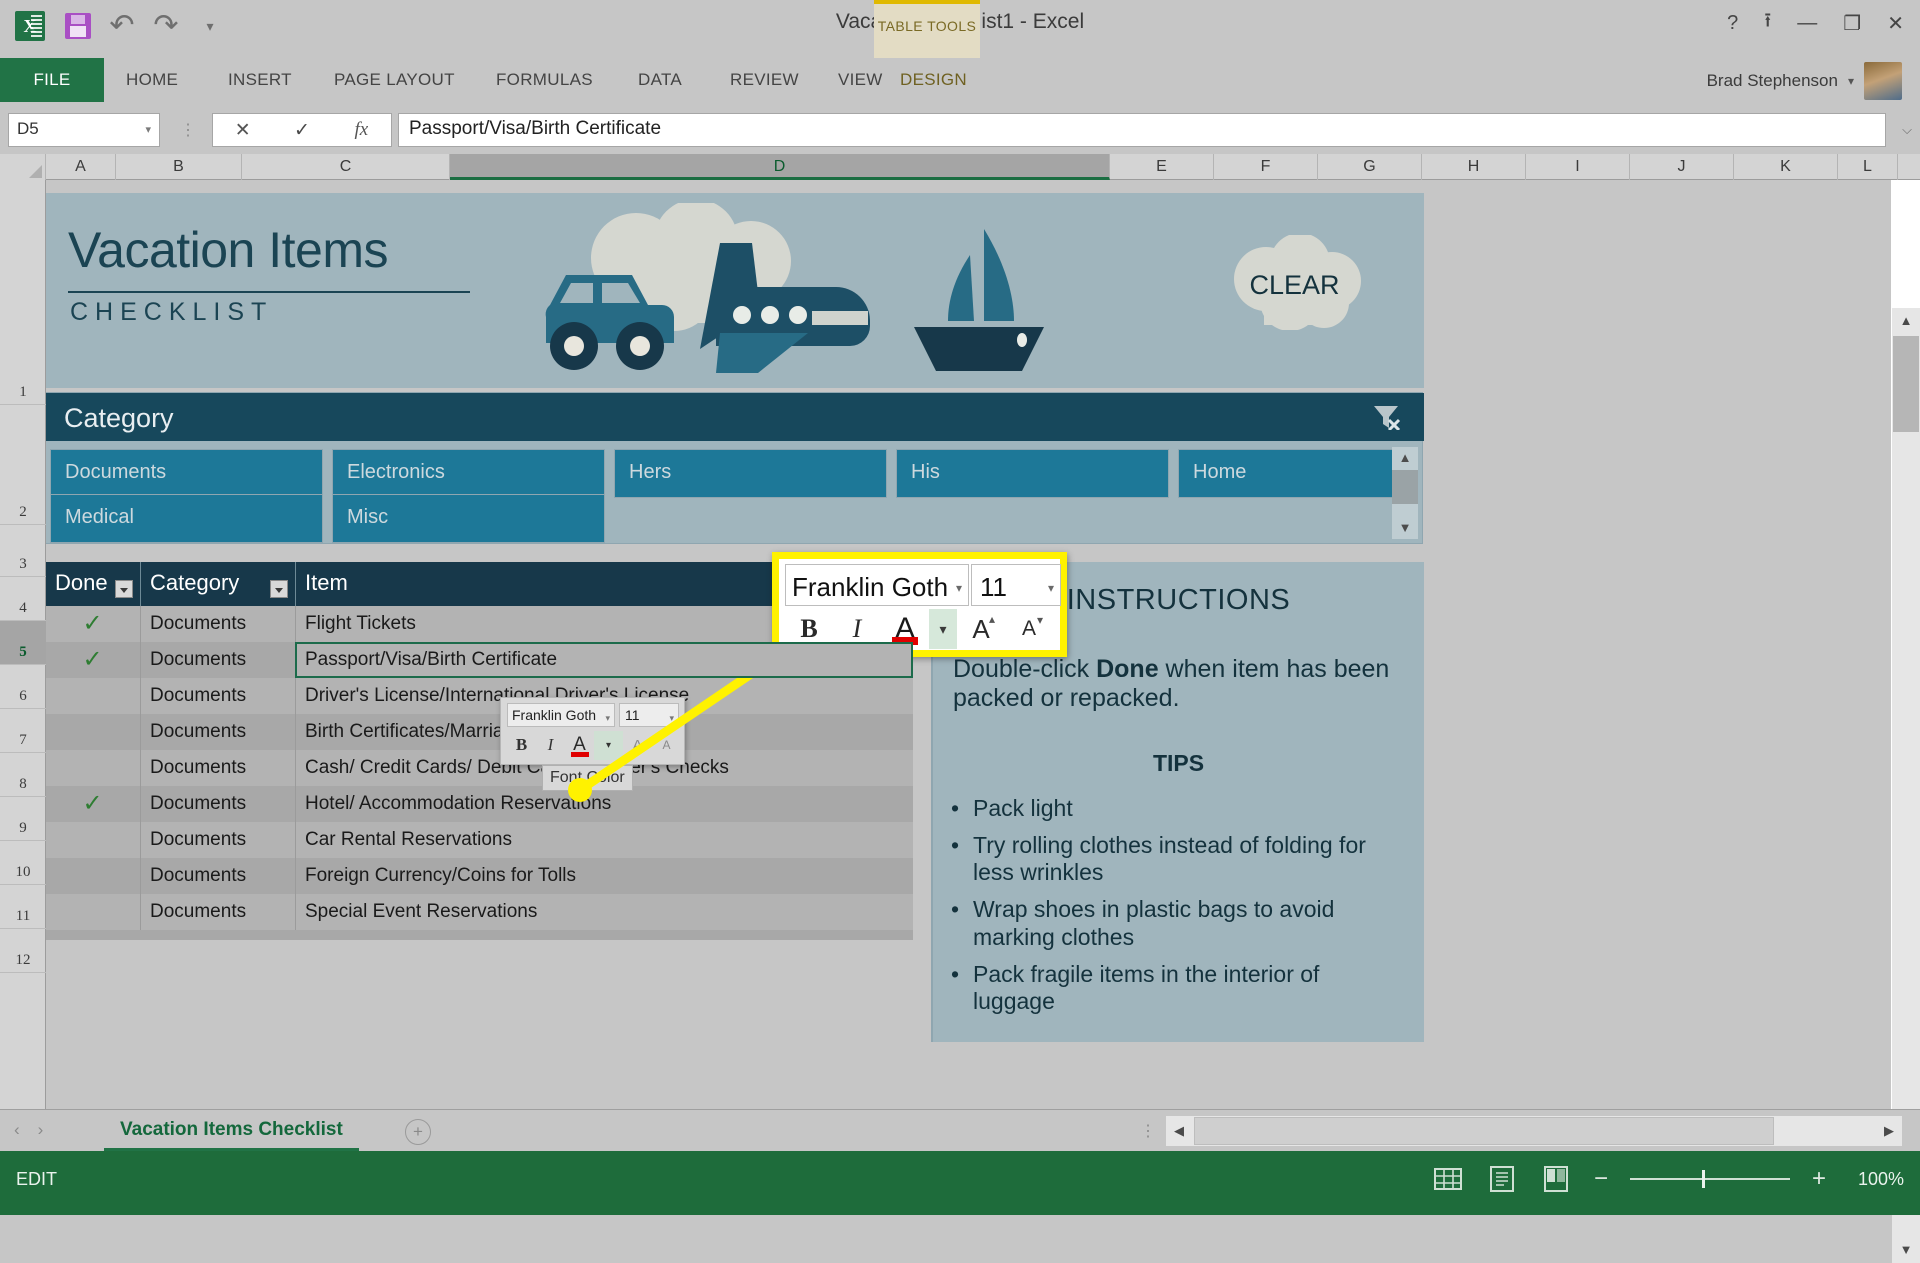 Image resolution: width=1920 pixels, height=1263 pixels. Describe the element at coordinates (37, 1130) in the screenshot. I see `sheet-tab-nav: ‹›` at that location.